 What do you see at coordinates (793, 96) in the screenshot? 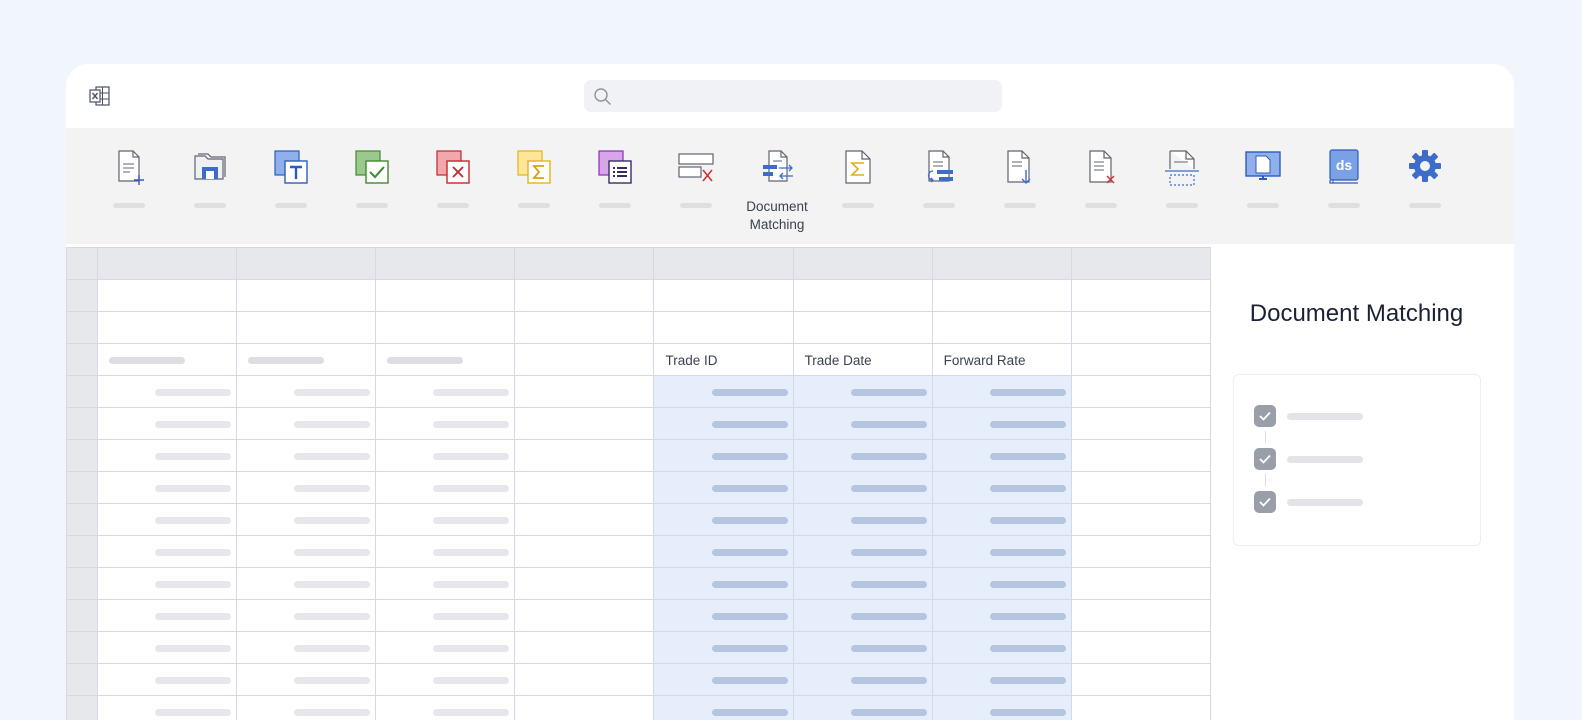
I see `search-bar` at bounding box center [793, 96].